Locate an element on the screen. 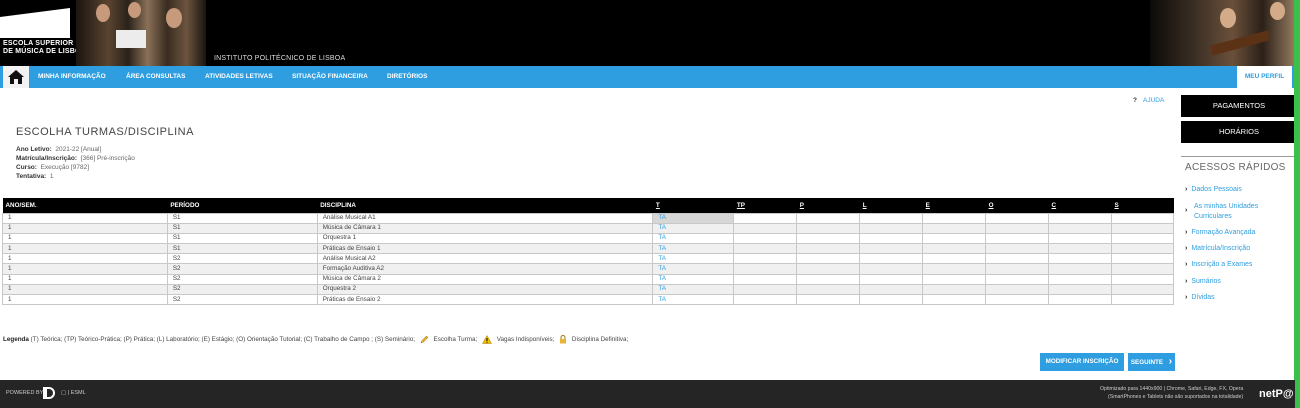  col-c: C is located at coordinates (1080, 205).